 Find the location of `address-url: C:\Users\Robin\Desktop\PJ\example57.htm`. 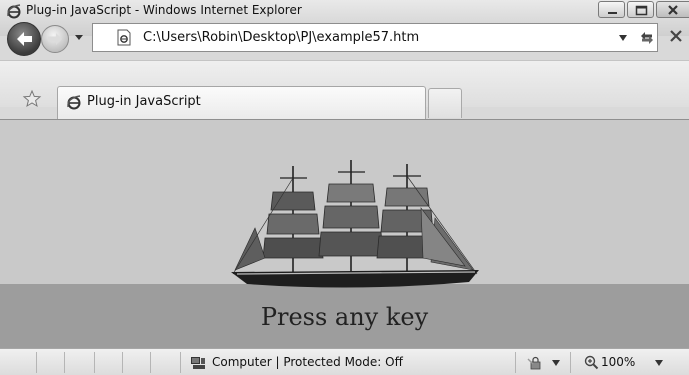

address-url: C:\Users\Robin\Desktop\PJ\example57.htm is located at coordinates (281, 37).